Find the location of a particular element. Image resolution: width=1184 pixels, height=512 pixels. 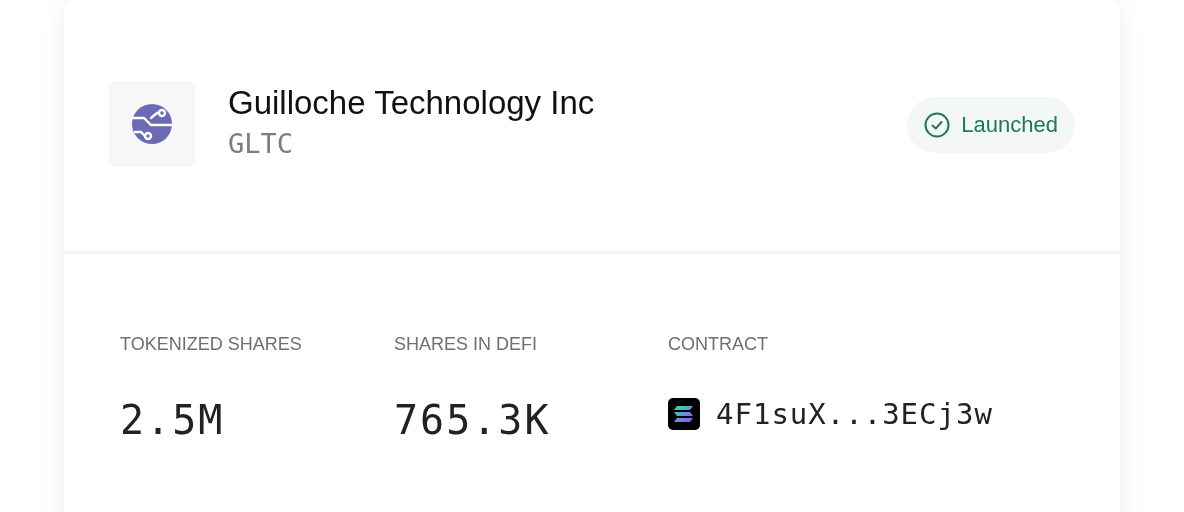

check-circle-icon is located at coordinates (937, 124).